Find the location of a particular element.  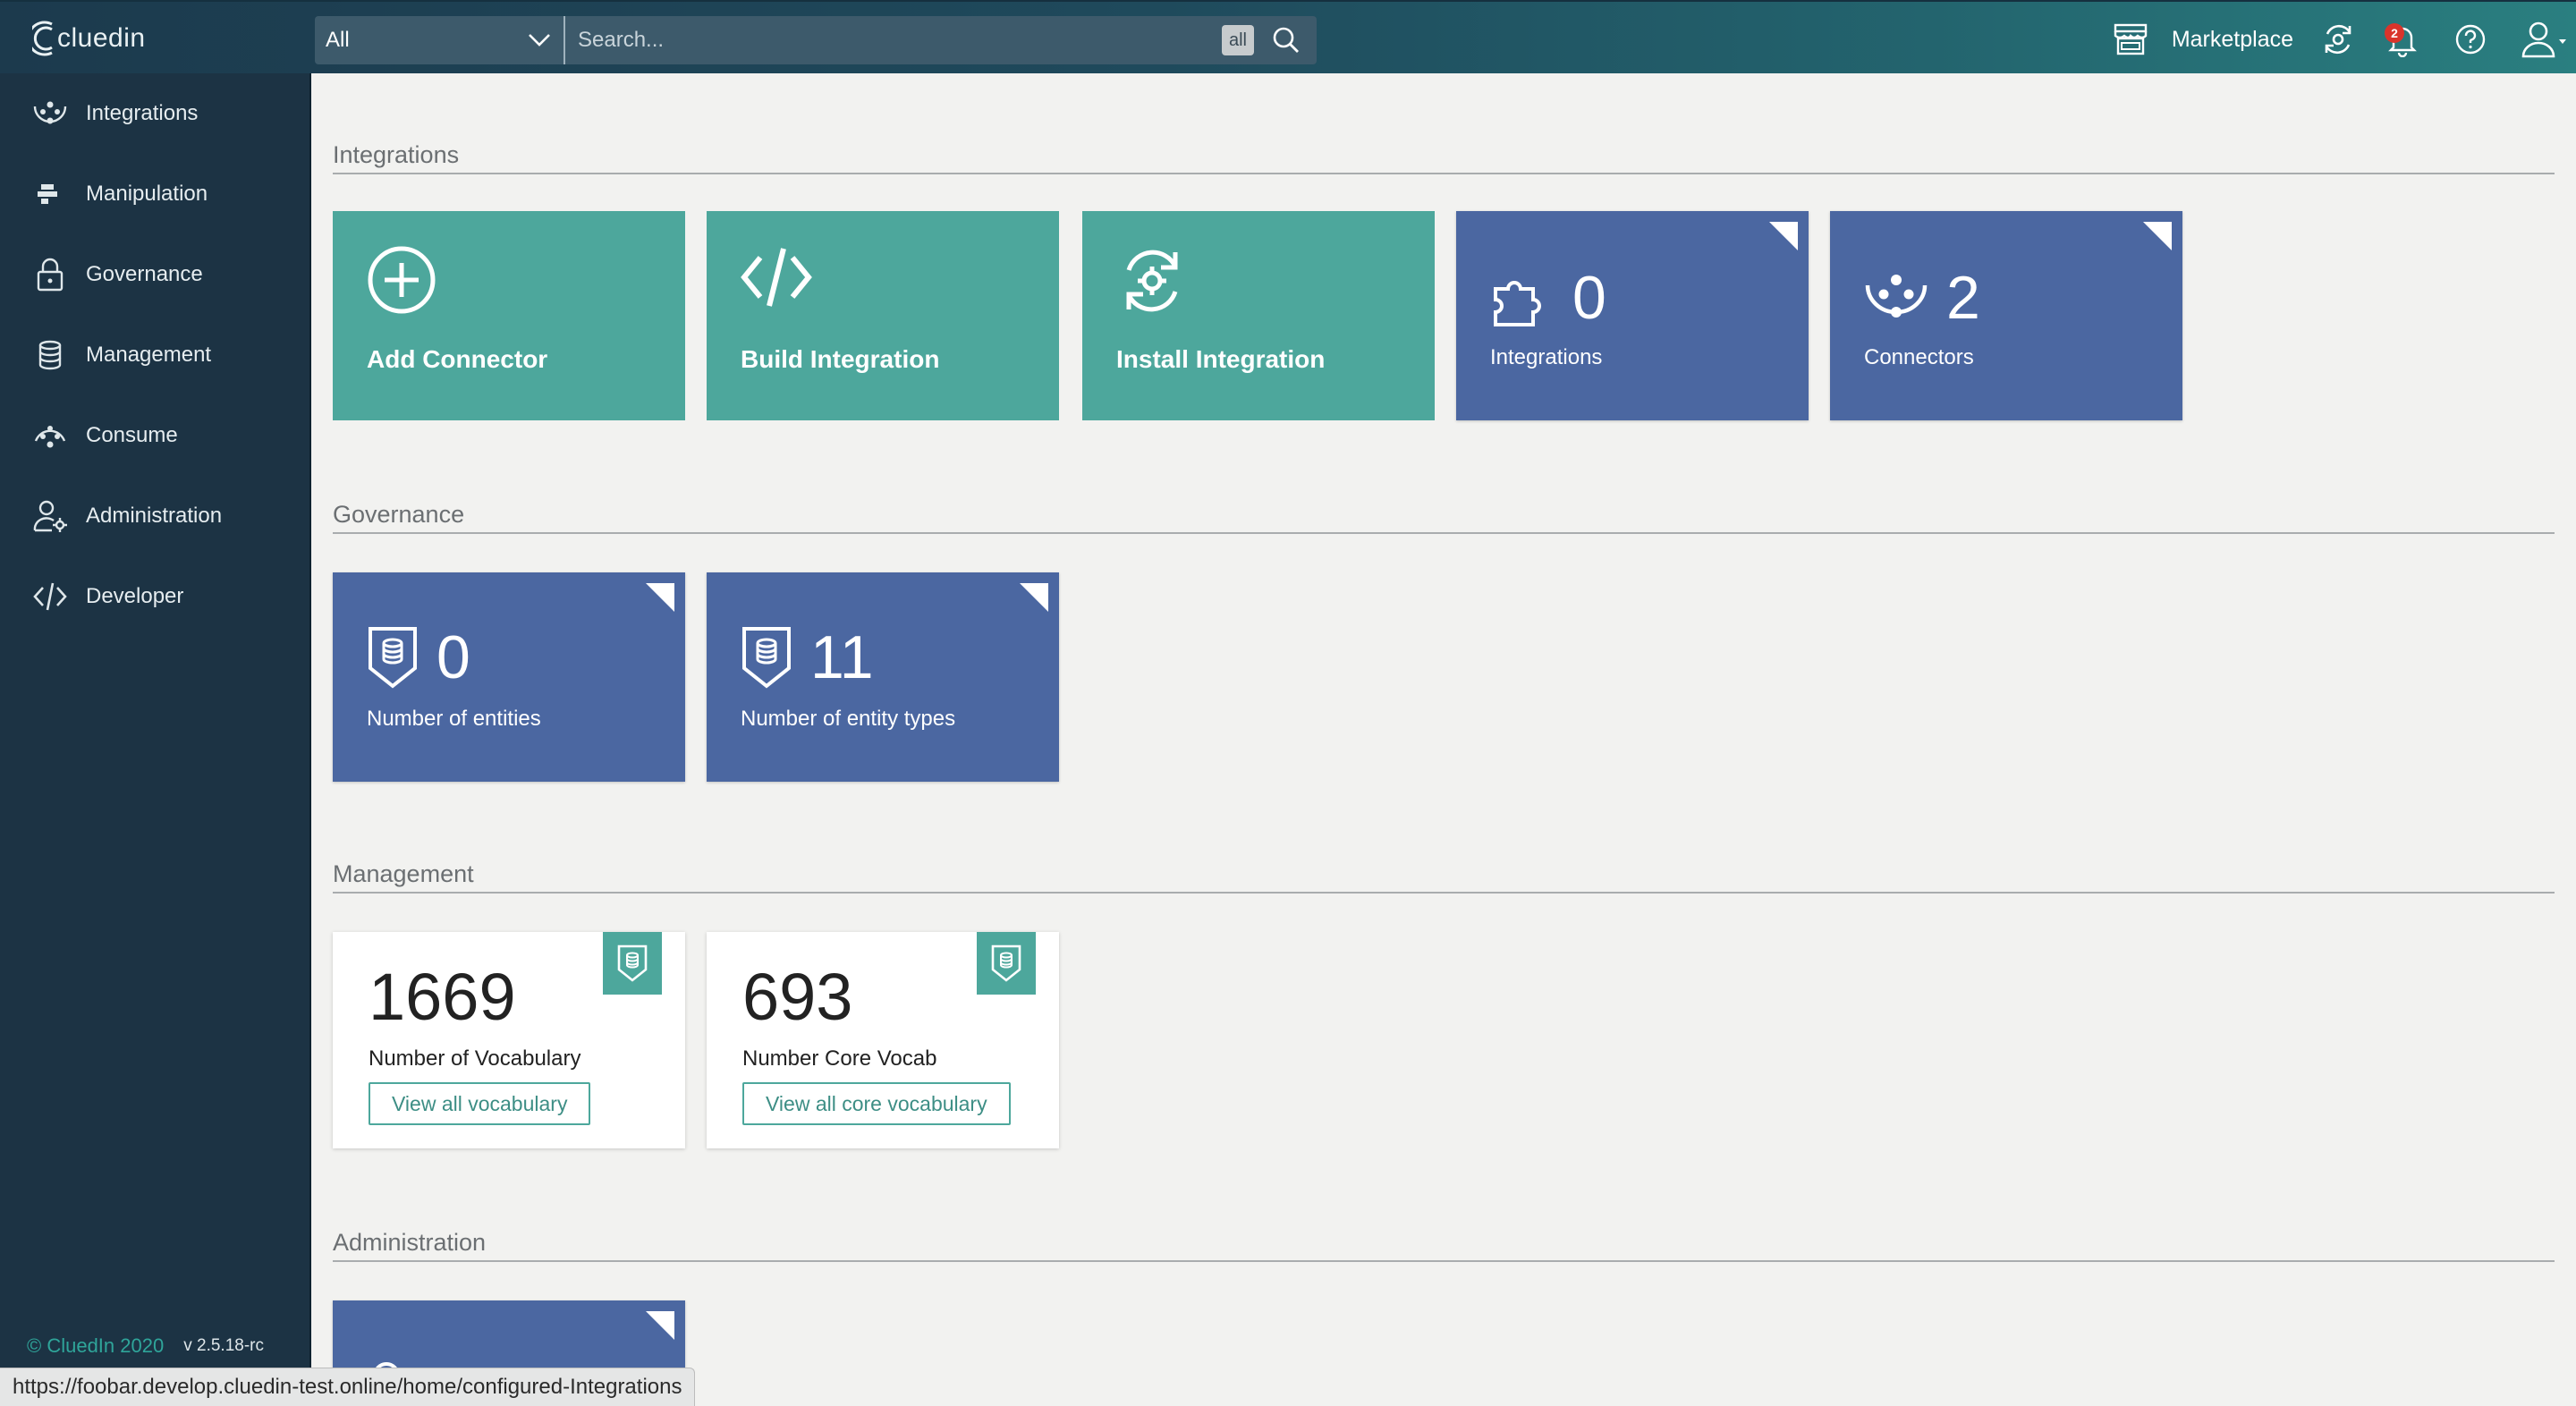

user-menu-button is located at coordinates (2544, 40).